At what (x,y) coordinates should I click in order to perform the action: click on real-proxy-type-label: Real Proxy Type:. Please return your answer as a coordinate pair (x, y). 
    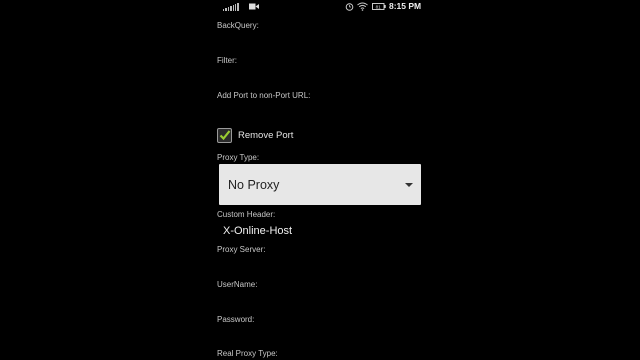
    Looking at the image, I should click on (247, 353).